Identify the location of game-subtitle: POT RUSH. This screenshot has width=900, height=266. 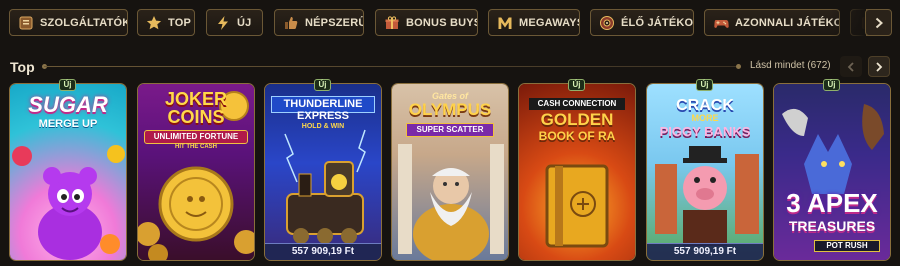
(847, 246).